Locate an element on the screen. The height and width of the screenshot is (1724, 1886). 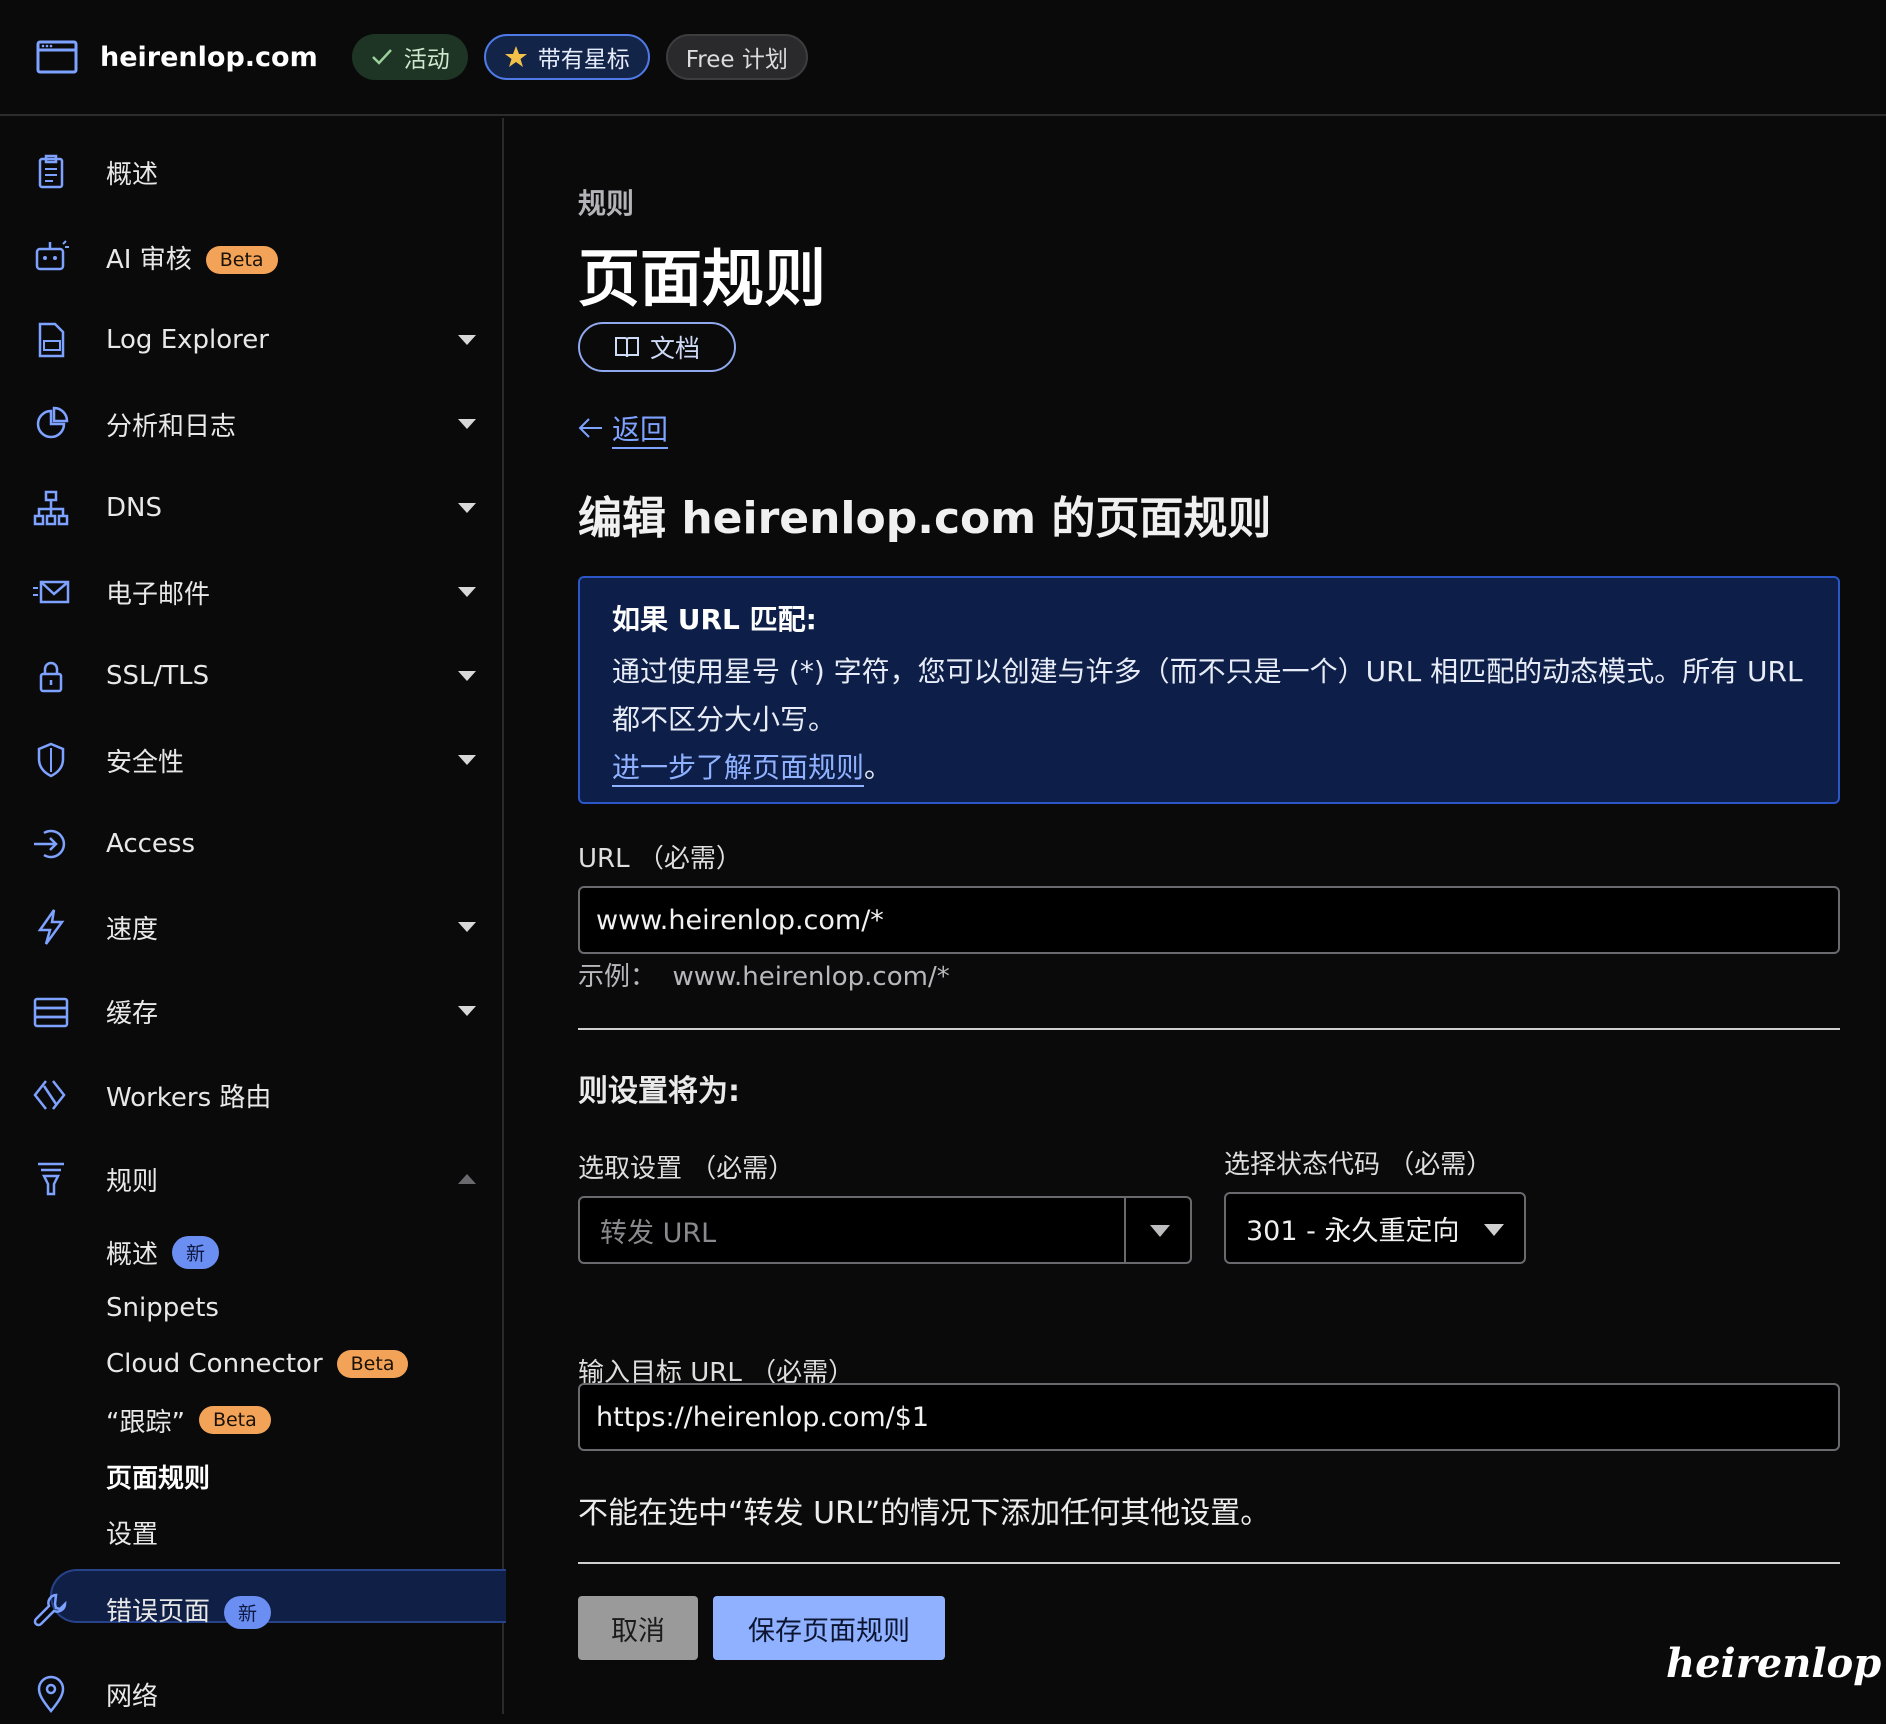
sidebar-item-label: 错误页面新 is located at coordinates (189, 1610).